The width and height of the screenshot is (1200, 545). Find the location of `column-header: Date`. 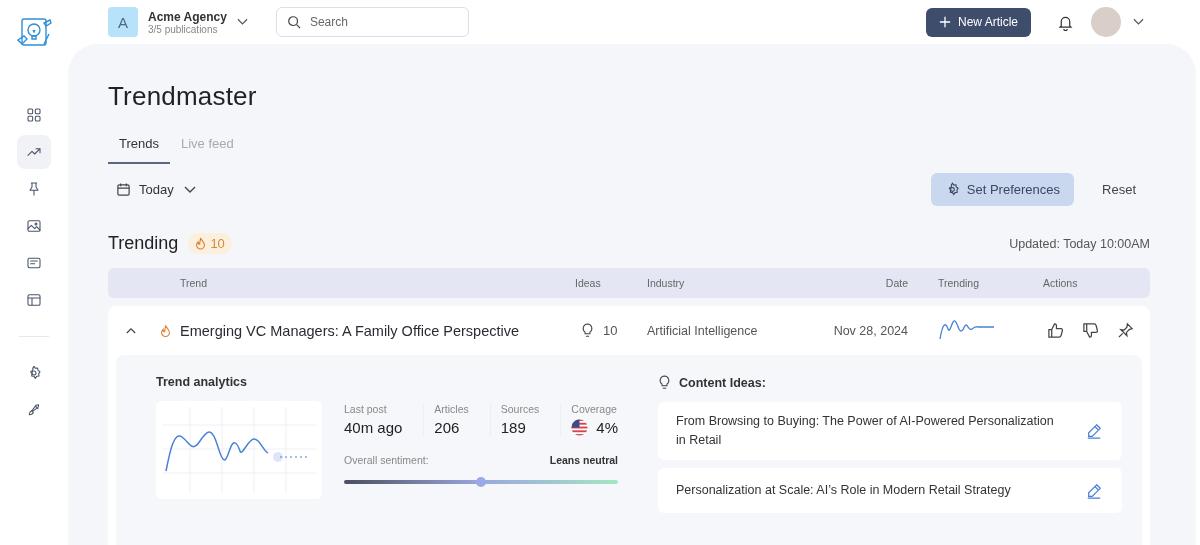

column-header: Date is located at coordinates (896, 283).